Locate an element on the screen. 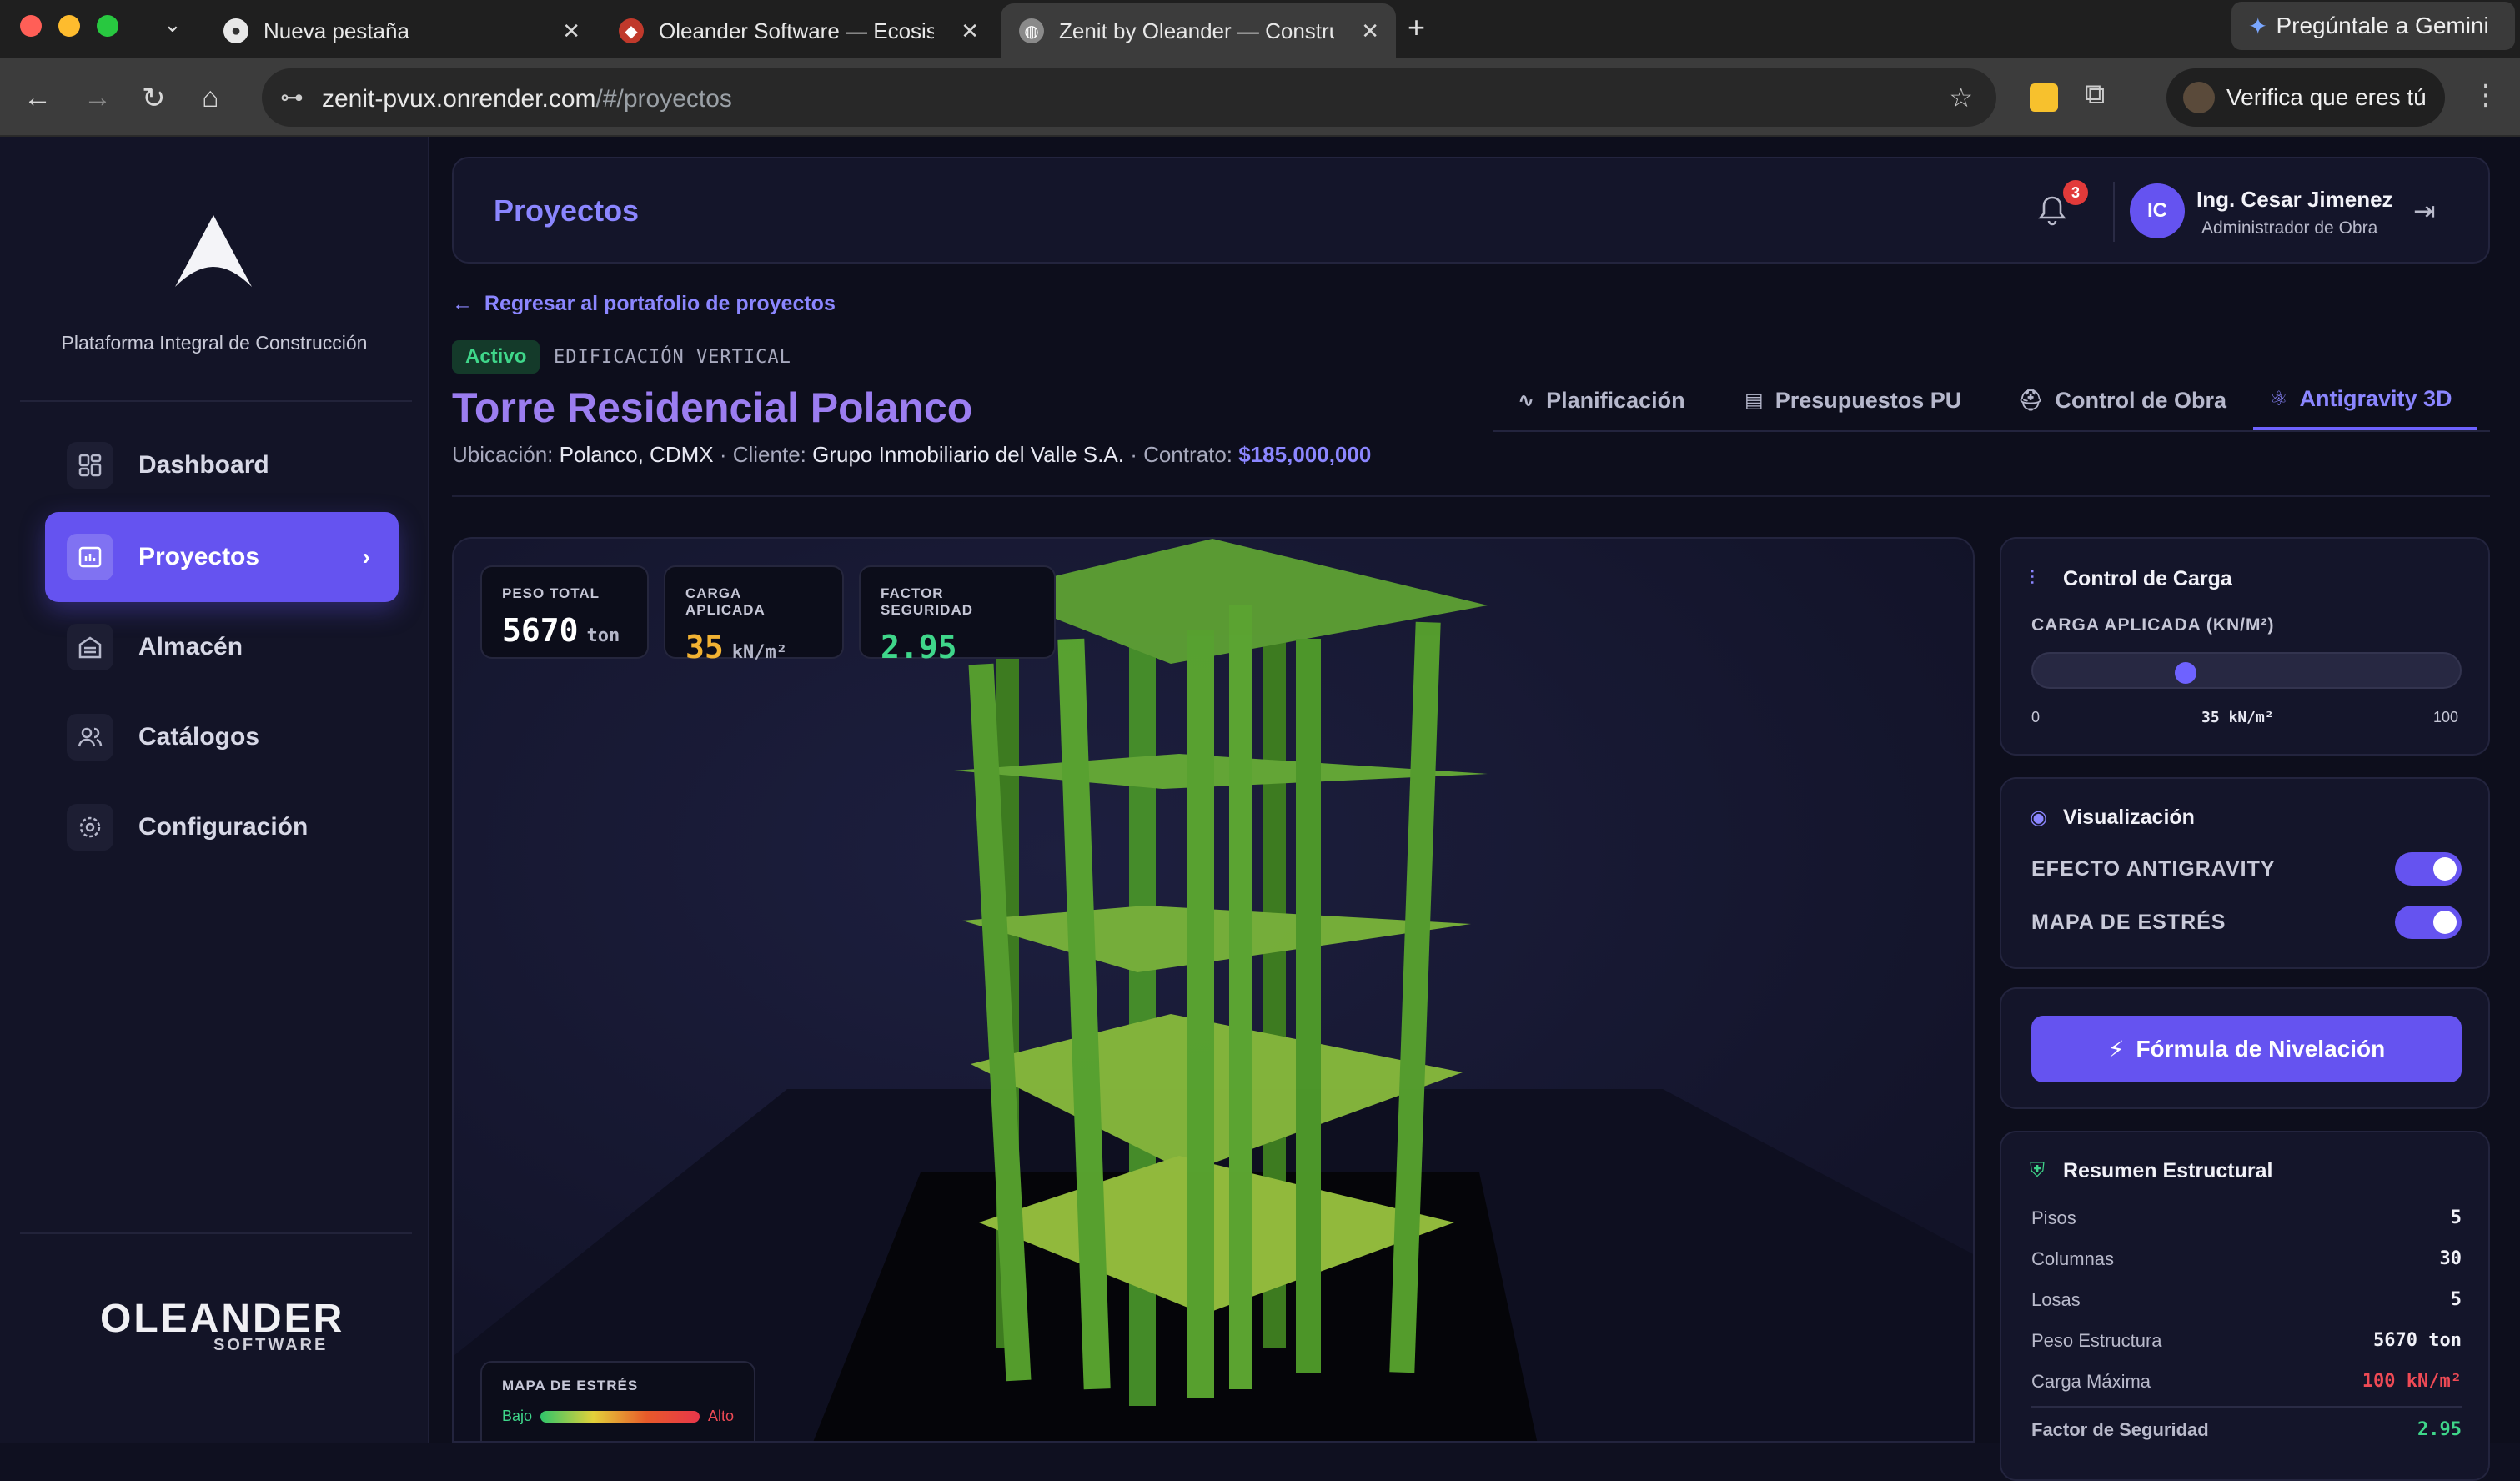 The image size is (2520, 1481). site-info-icon: ⊶ is located at coordinates (292, 97).